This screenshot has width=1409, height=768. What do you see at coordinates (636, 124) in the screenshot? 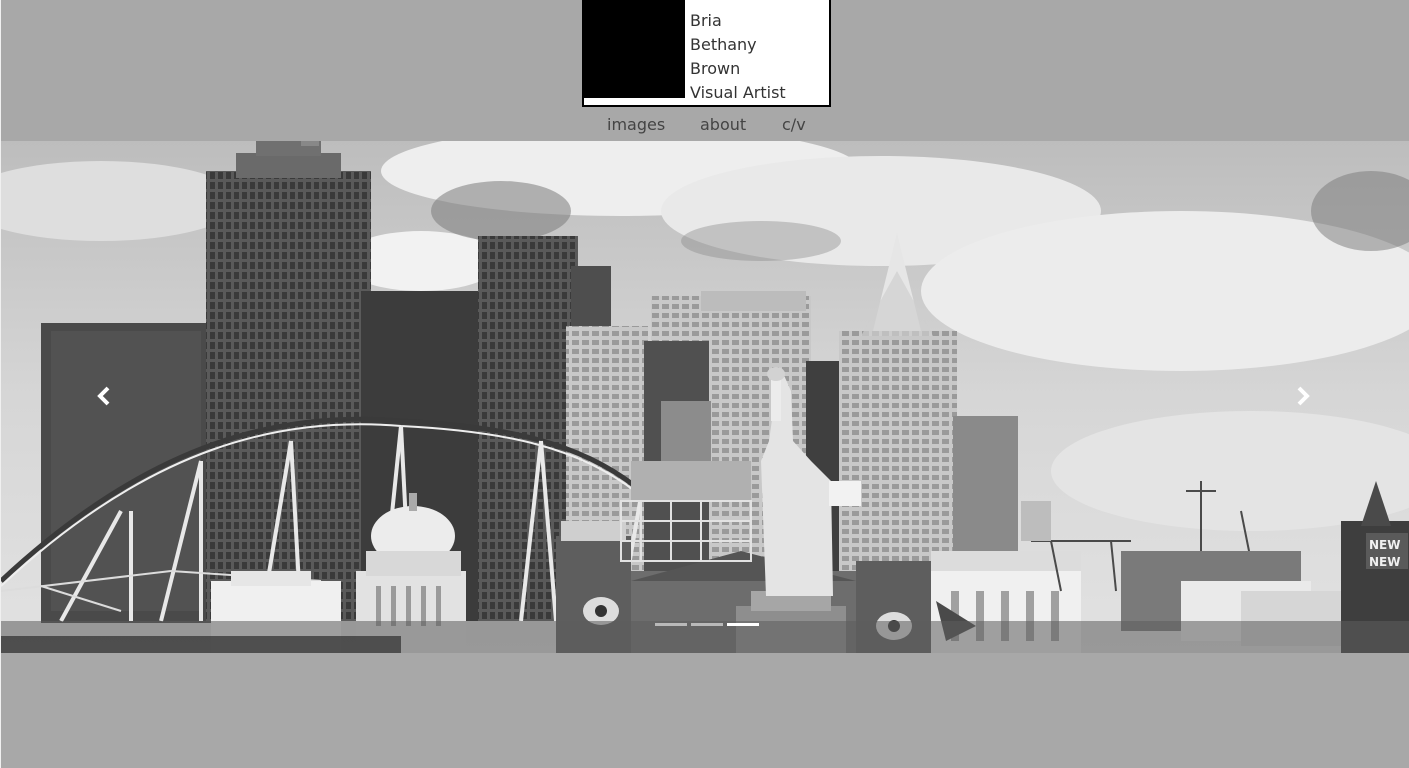
I see `nav-images: images` at bounding box center [636, 124].